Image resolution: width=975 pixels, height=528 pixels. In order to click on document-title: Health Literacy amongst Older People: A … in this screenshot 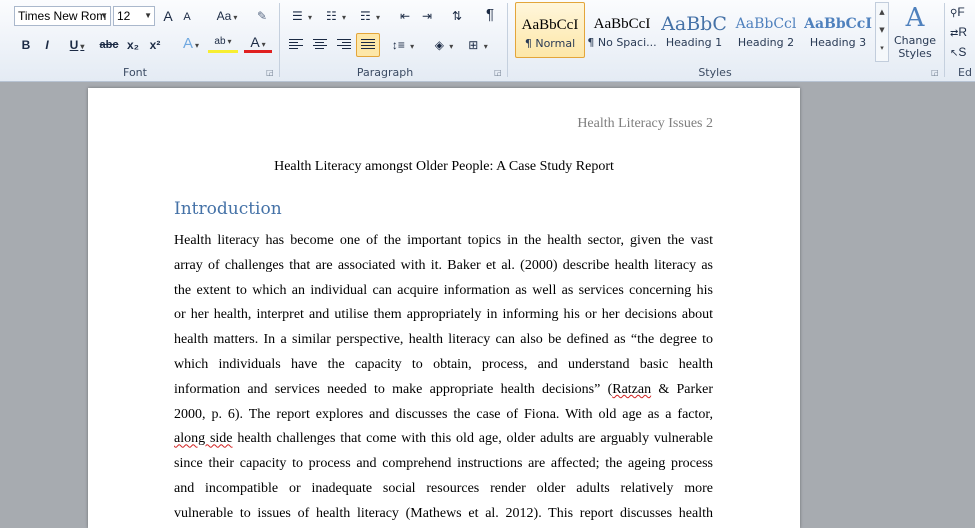, I will do `click(444, 167)`.